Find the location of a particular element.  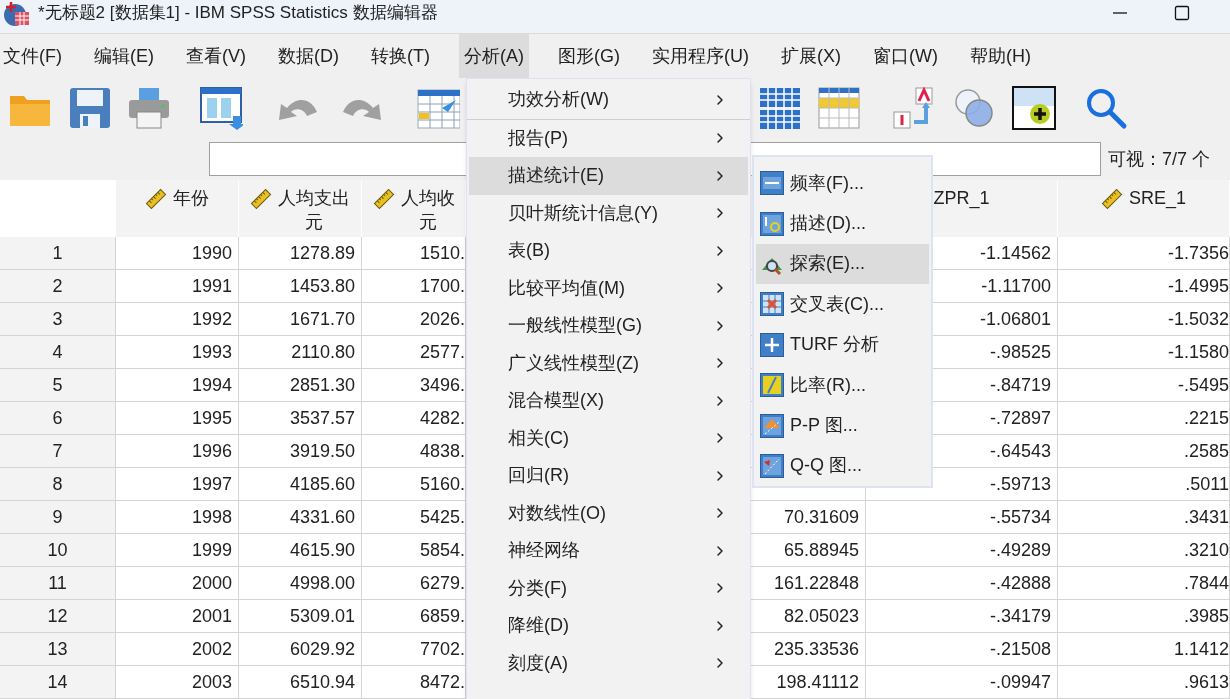

table-cell: 5309.01 is located at coordinates (300, 616).